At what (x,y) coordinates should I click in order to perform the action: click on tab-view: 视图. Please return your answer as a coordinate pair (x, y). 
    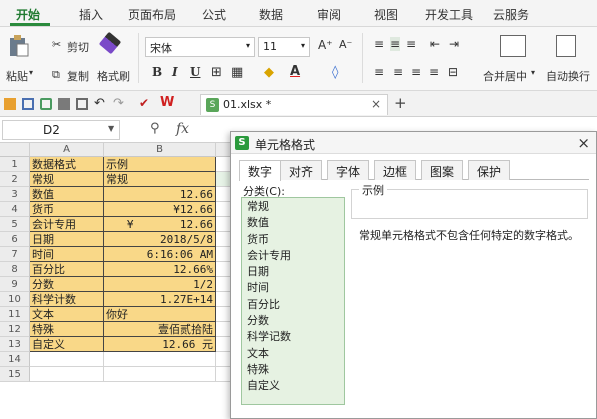
    Looking at the image, I should click on (386, 14).